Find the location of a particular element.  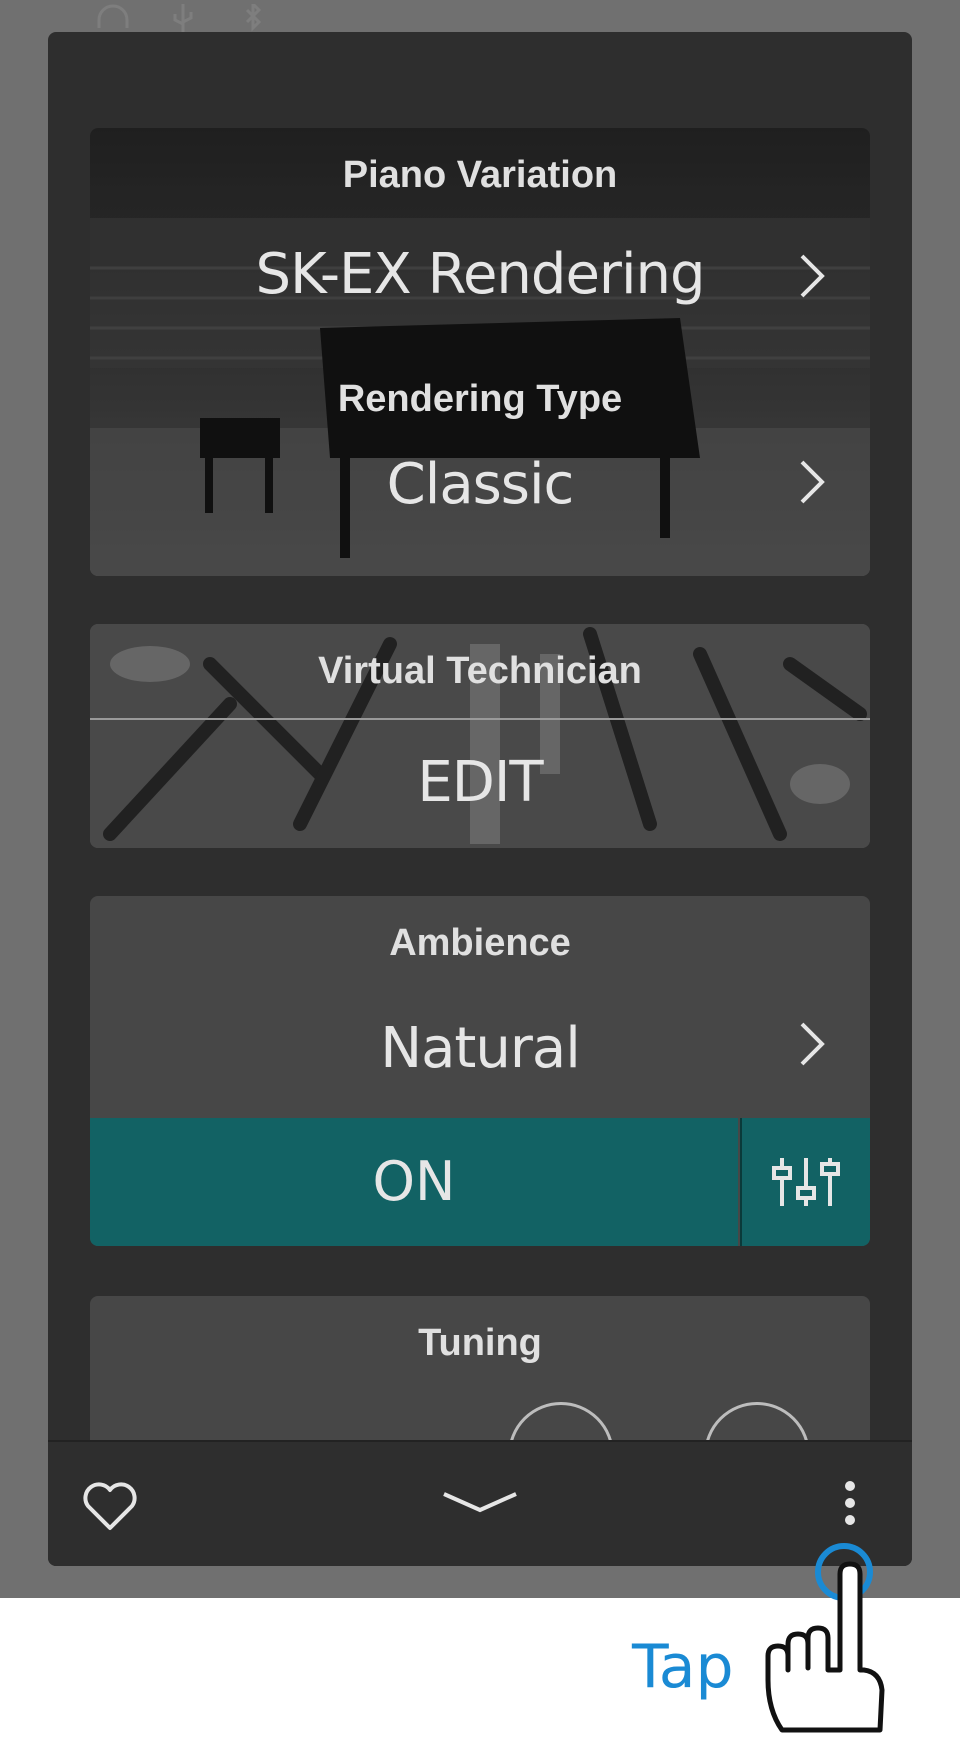

virtual-technician-card: Virtual Technician EDIT is located at coordinates (480, 736).